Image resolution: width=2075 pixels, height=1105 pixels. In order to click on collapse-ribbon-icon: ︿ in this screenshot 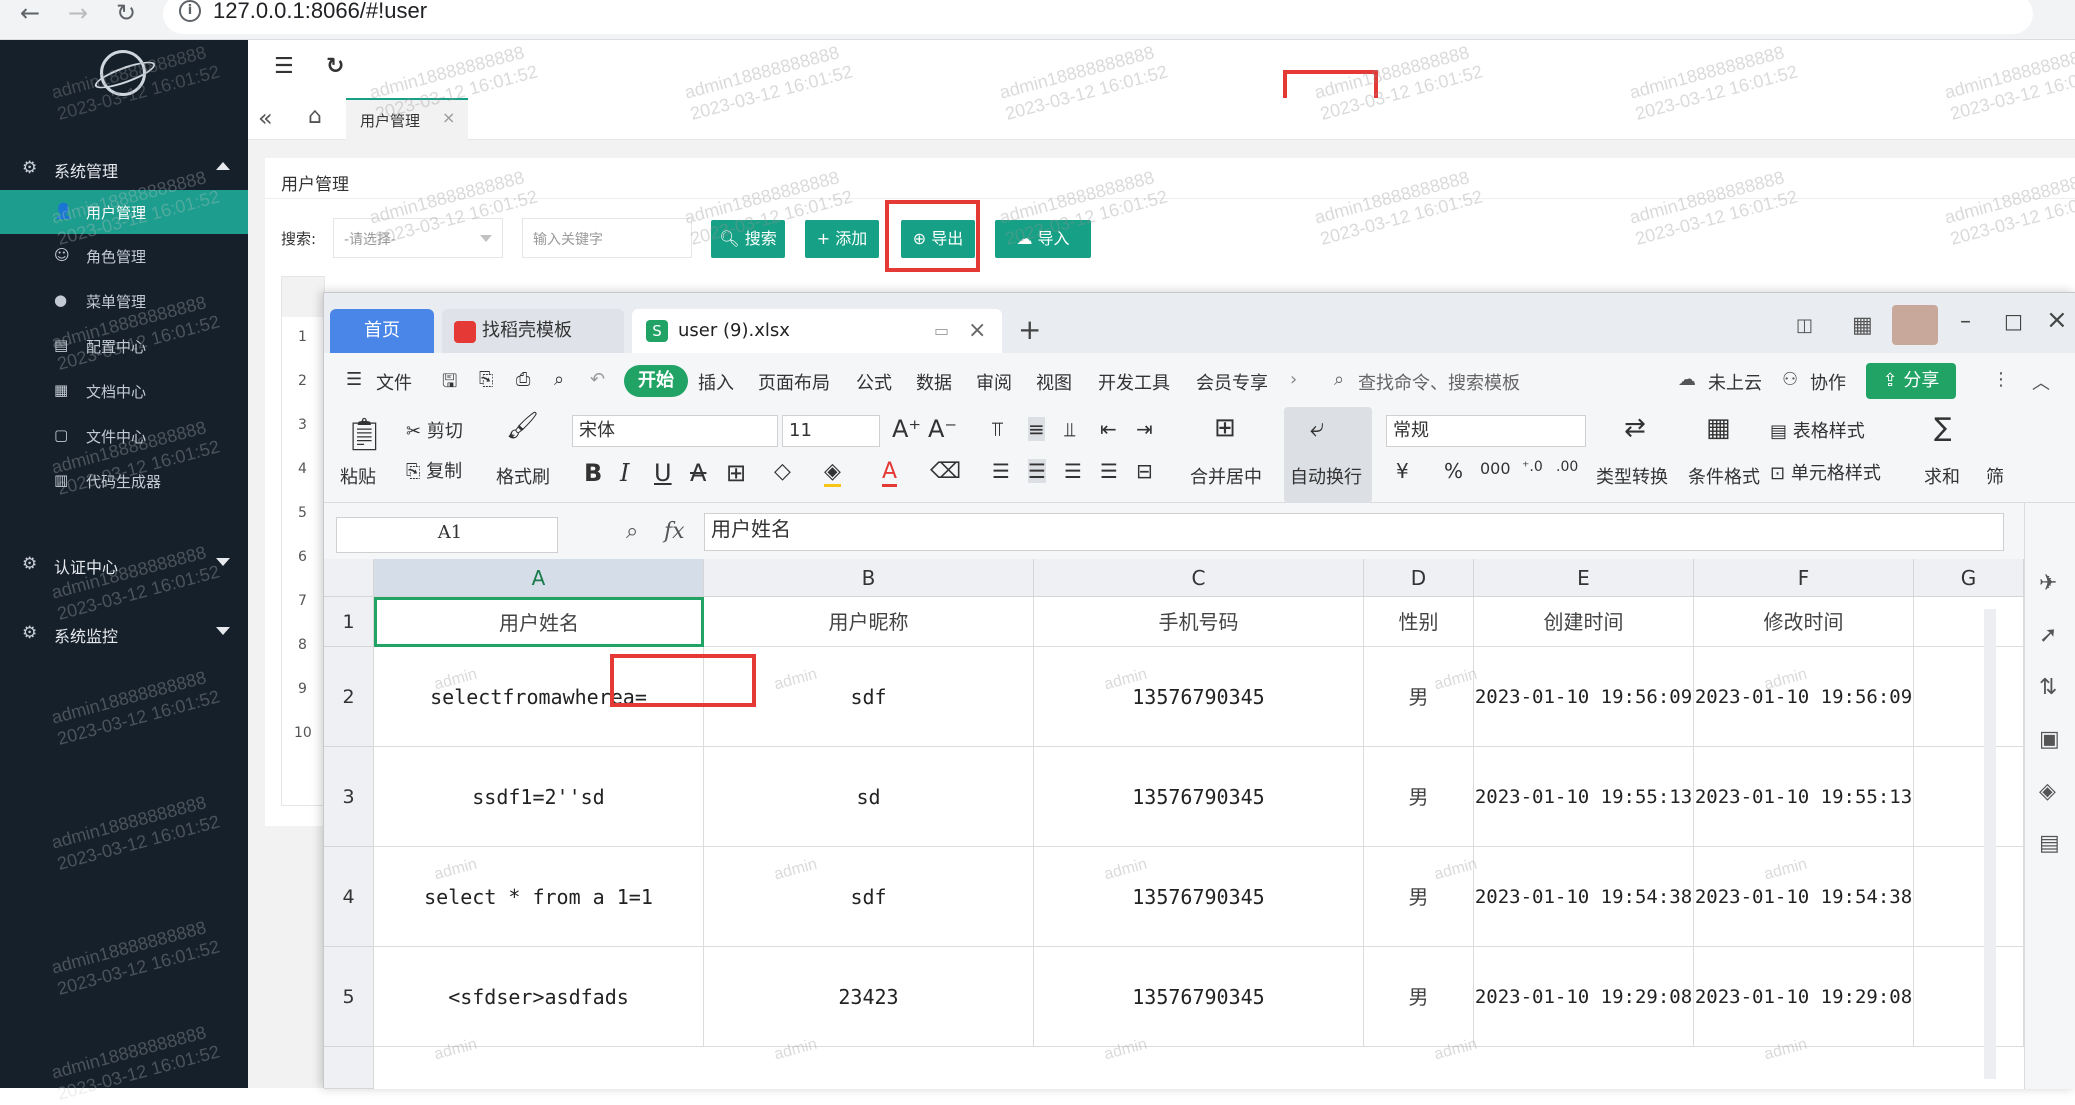, I will do `click(2041, 382)`.